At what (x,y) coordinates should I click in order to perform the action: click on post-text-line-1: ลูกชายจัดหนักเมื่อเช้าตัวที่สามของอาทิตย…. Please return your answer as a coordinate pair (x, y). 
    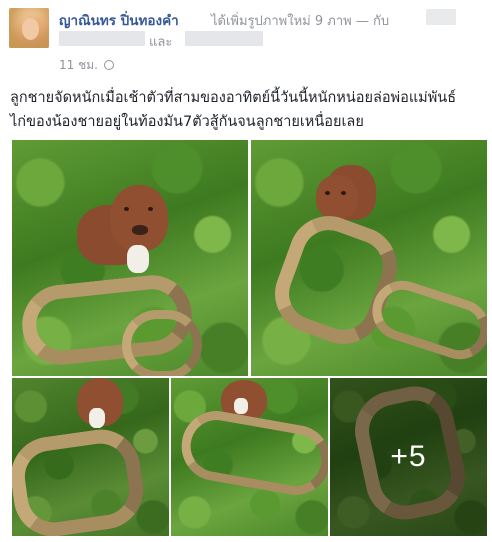
    Looking at the image, I should click on (233, 98).